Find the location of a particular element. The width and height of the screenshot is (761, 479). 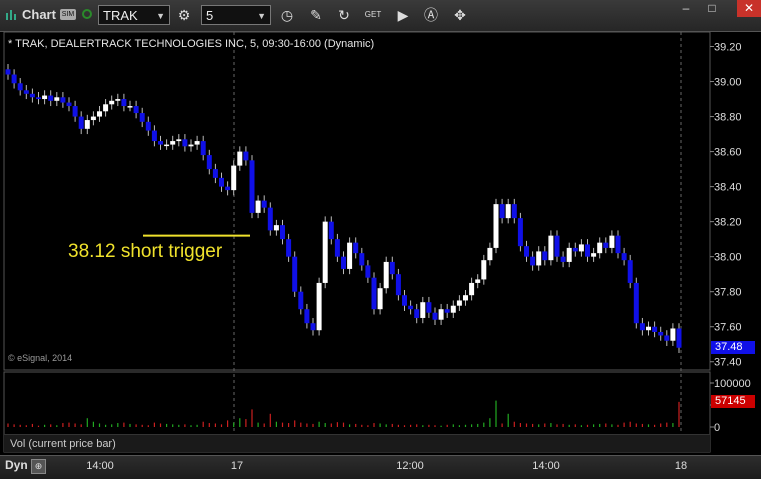

lock-icon: ⊕ is located at coordinates (38, 466).